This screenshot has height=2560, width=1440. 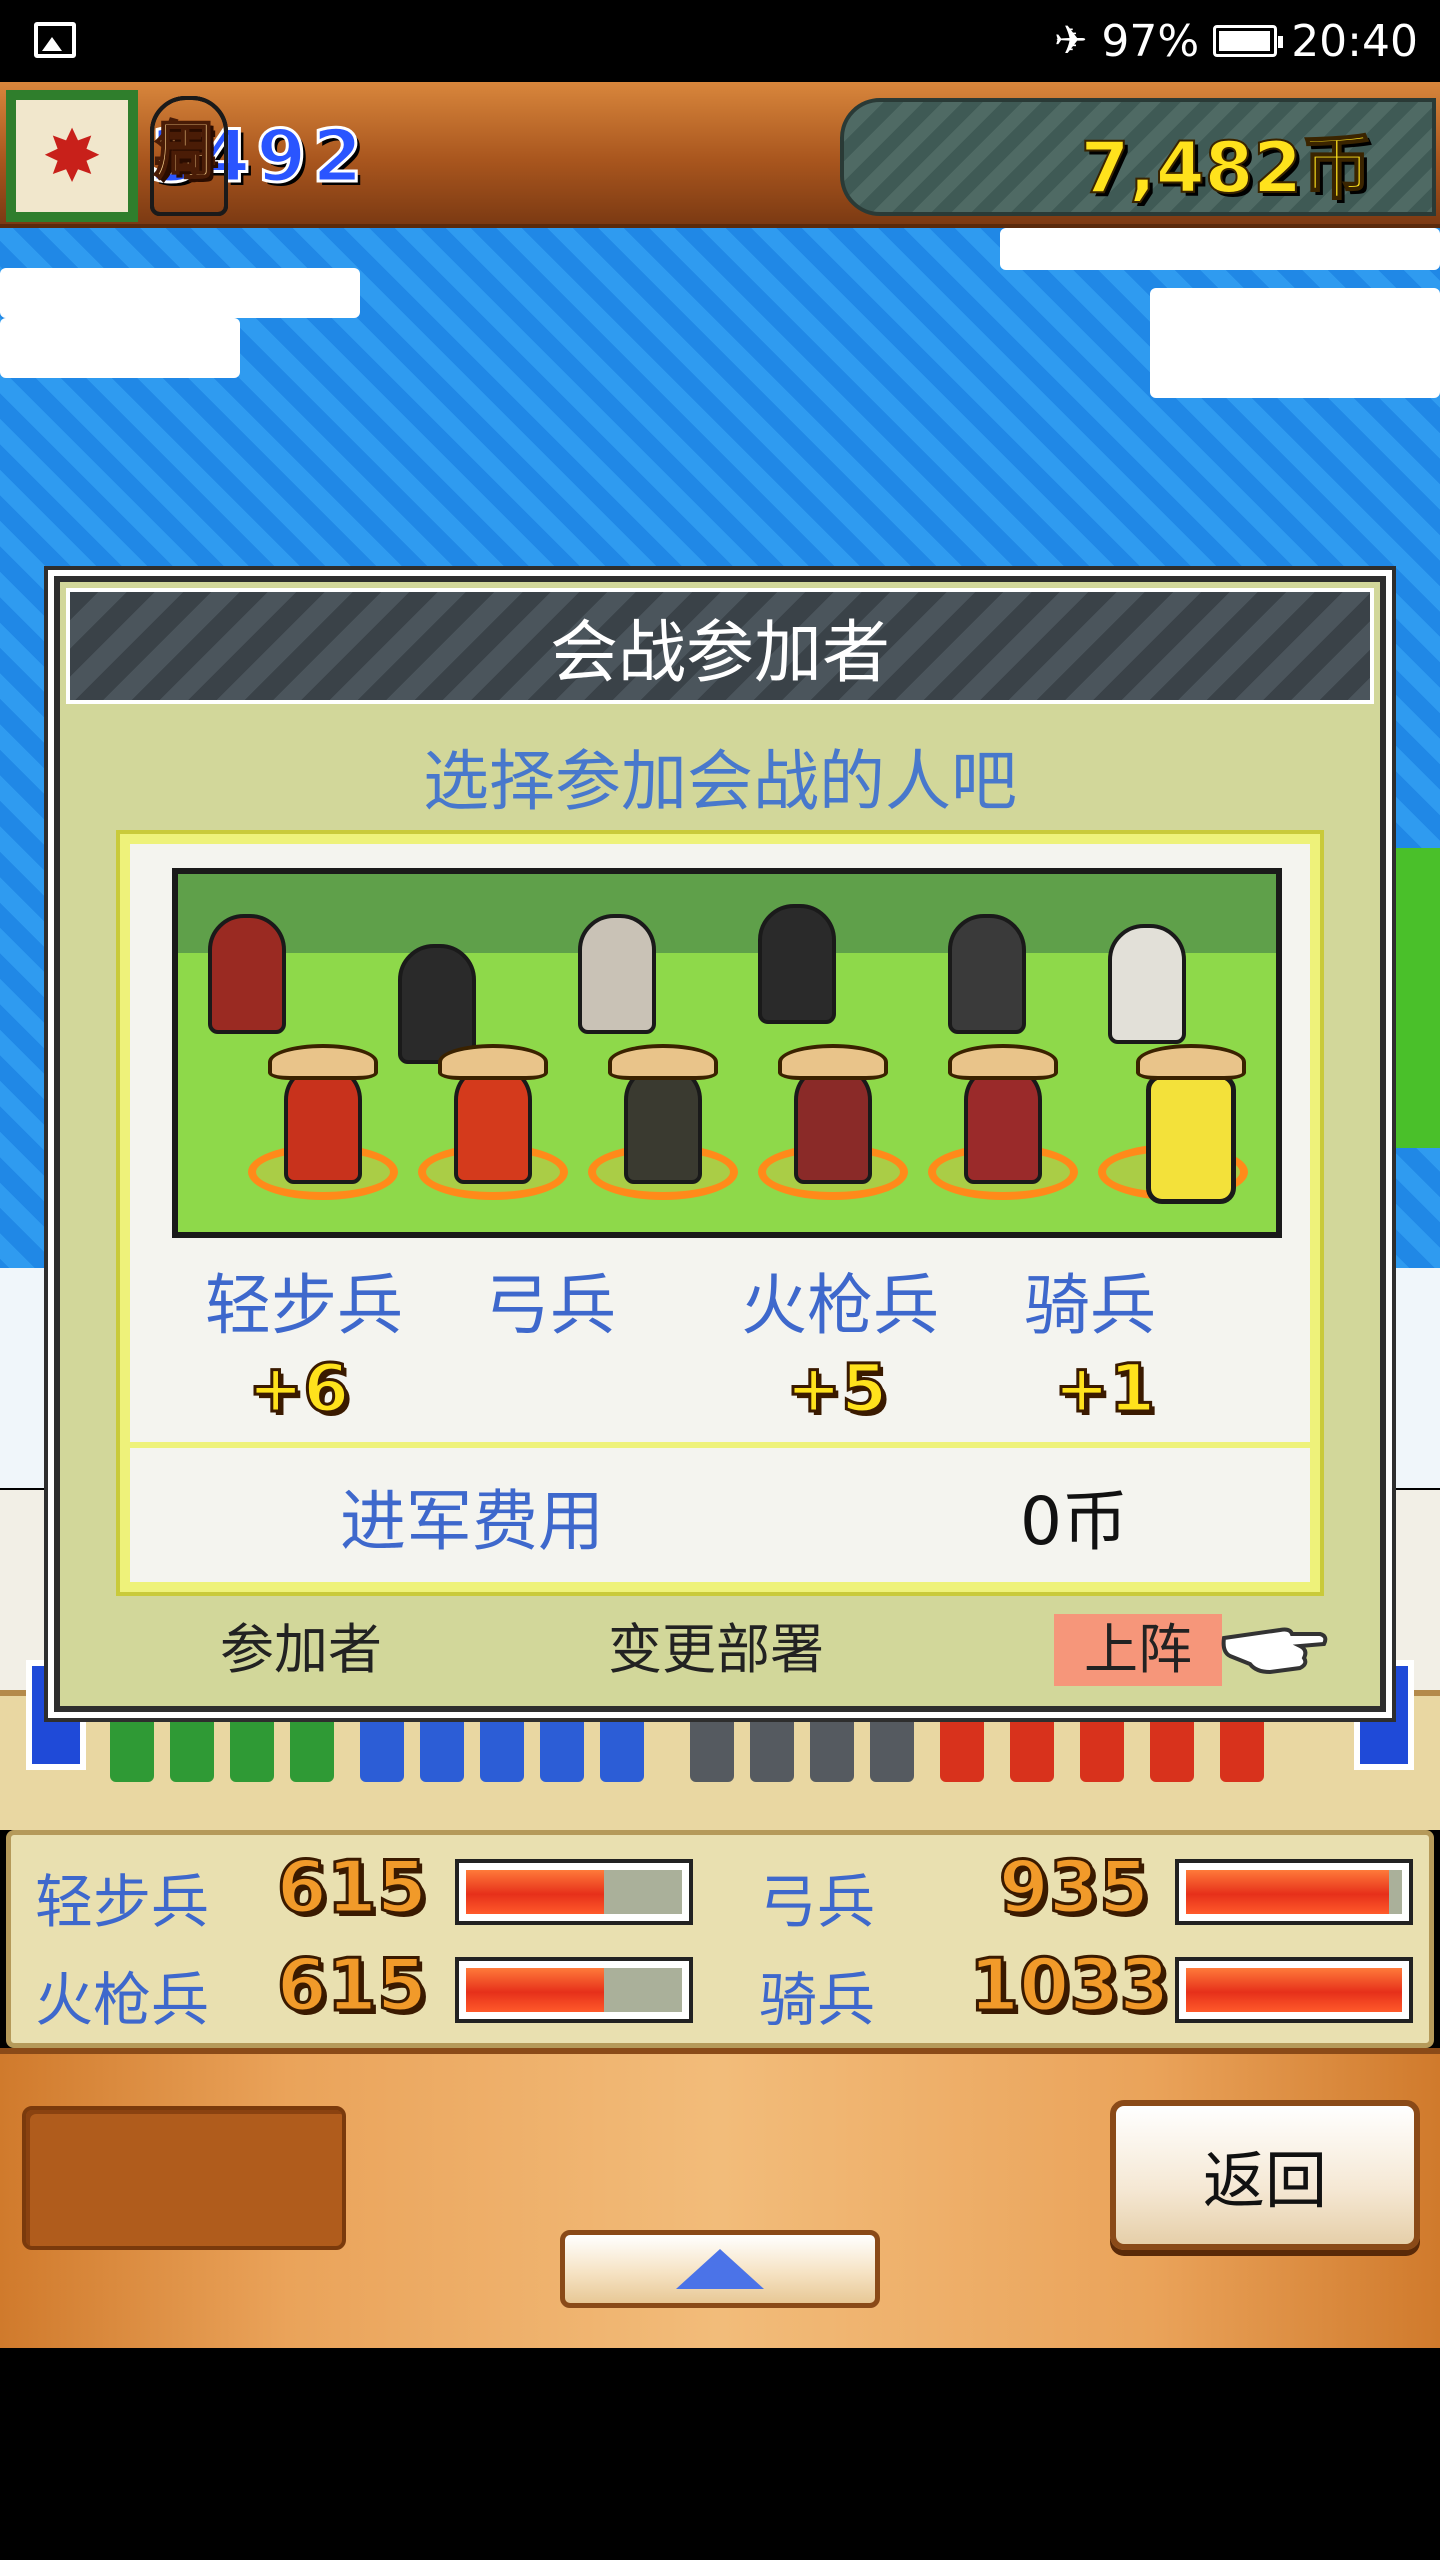 I want to click on game-date: 34 年 9 月 2 周, so click(x=256, y=156).